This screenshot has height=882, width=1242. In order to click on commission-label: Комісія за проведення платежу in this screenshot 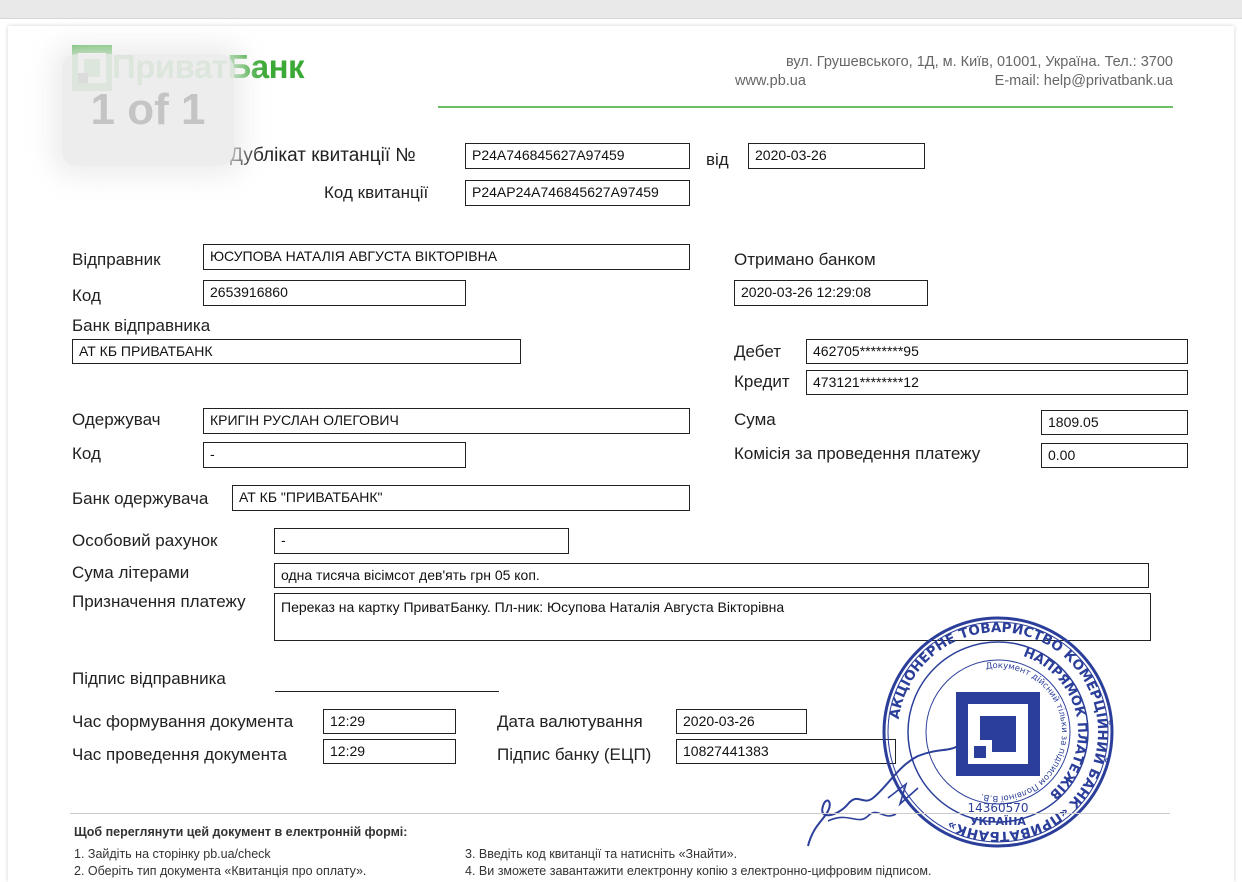, I will do `click(857, 453)`.